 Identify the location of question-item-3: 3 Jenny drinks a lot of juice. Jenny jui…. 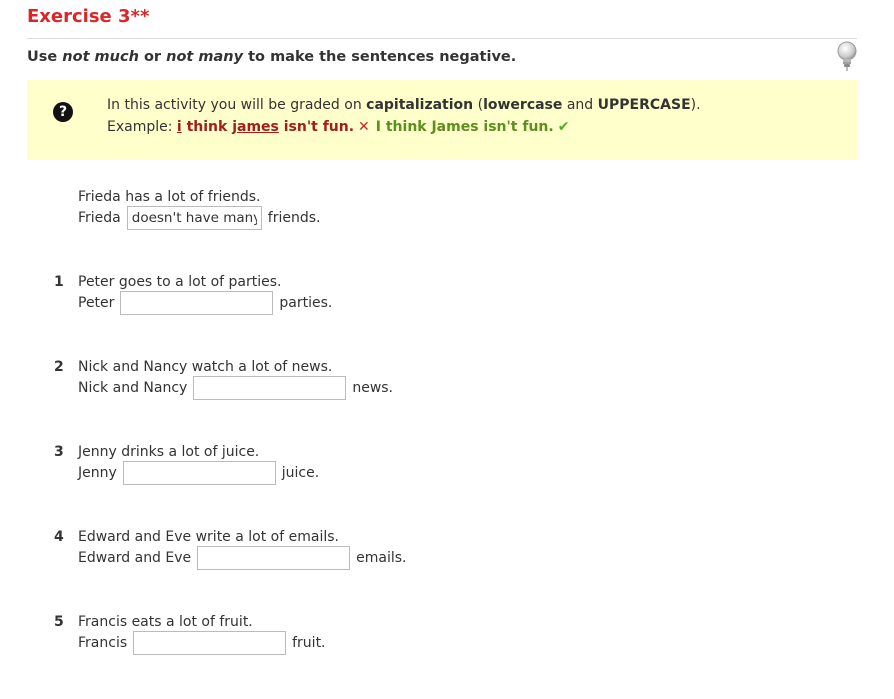
(447, 474).